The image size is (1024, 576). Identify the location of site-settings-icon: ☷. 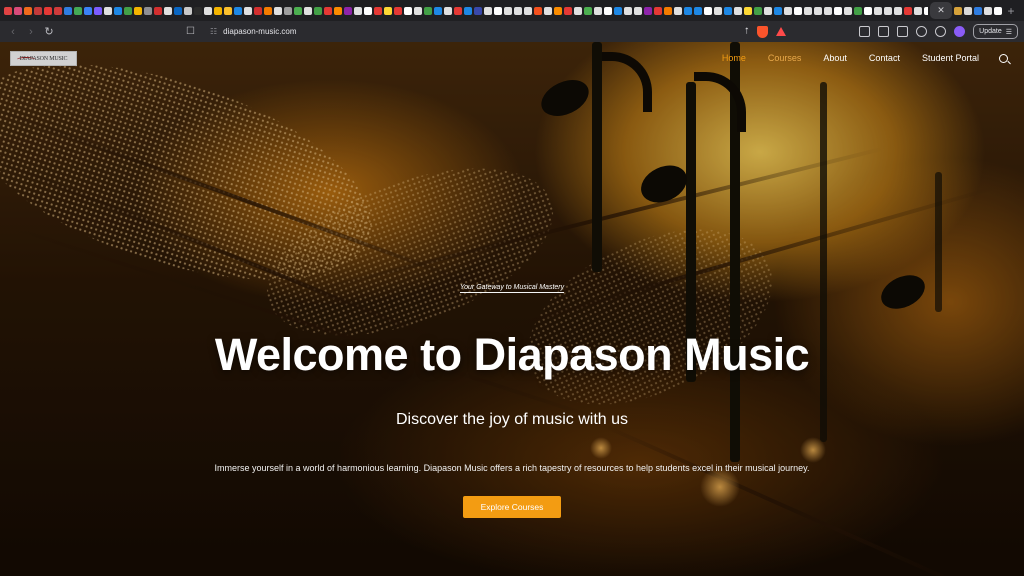
(213, 31).